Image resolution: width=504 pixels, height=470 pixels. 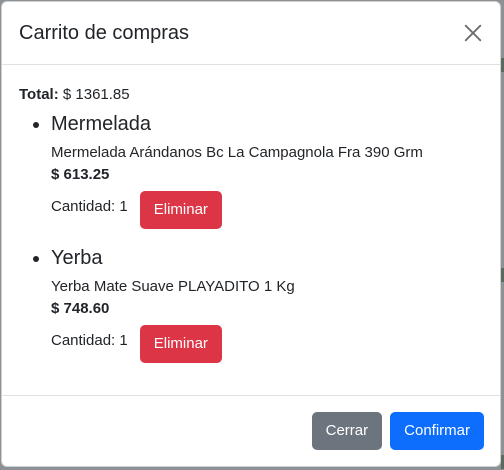 What do you see at coordinates (251, 95) in the screenshot?
I see `cart-total: Total: $ 1361.85` at bounding box center [251, 95].